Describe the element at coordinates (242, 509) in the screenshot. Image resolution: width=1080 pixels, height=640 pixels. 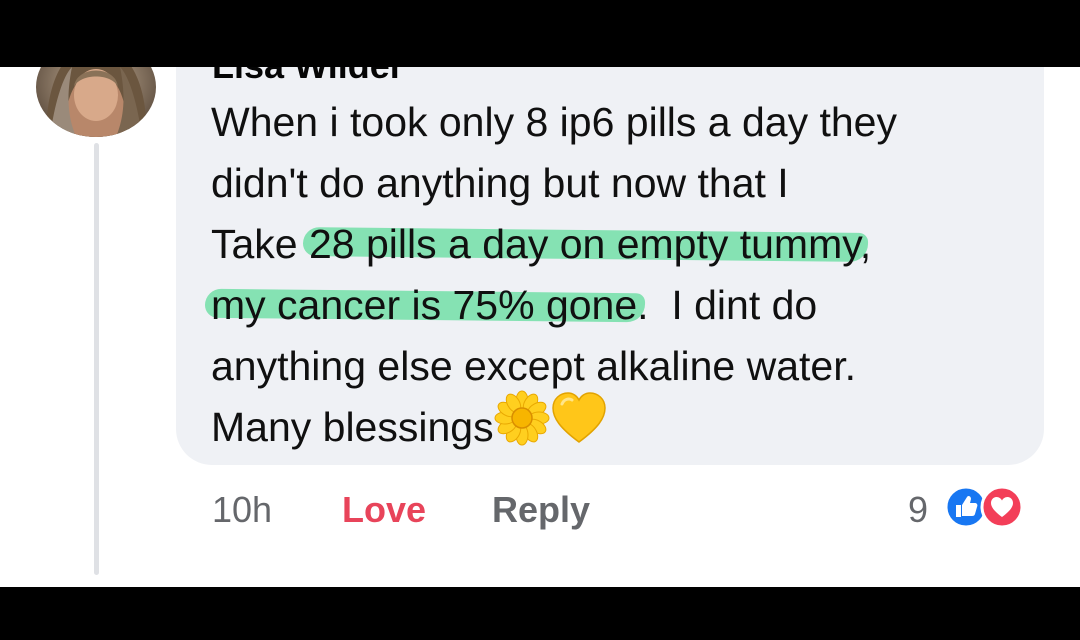
I see `comment-timestamp: 10h` at that location.